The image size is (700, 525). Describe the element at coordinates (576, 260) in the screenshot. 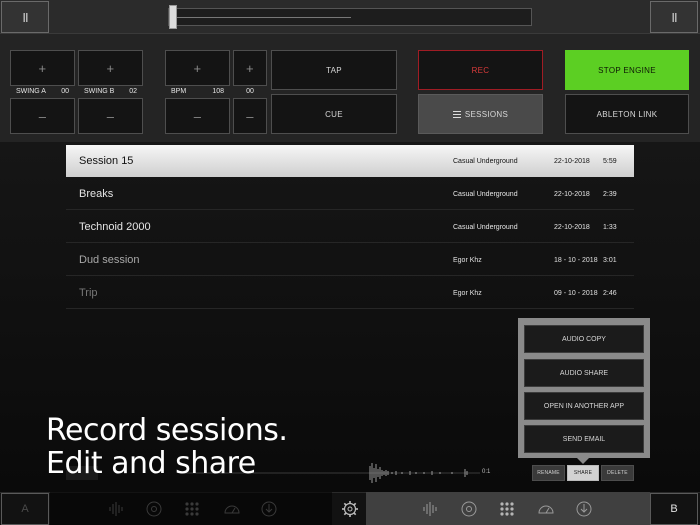

I see `session-date: 18 - 10 - 2018` at that location.